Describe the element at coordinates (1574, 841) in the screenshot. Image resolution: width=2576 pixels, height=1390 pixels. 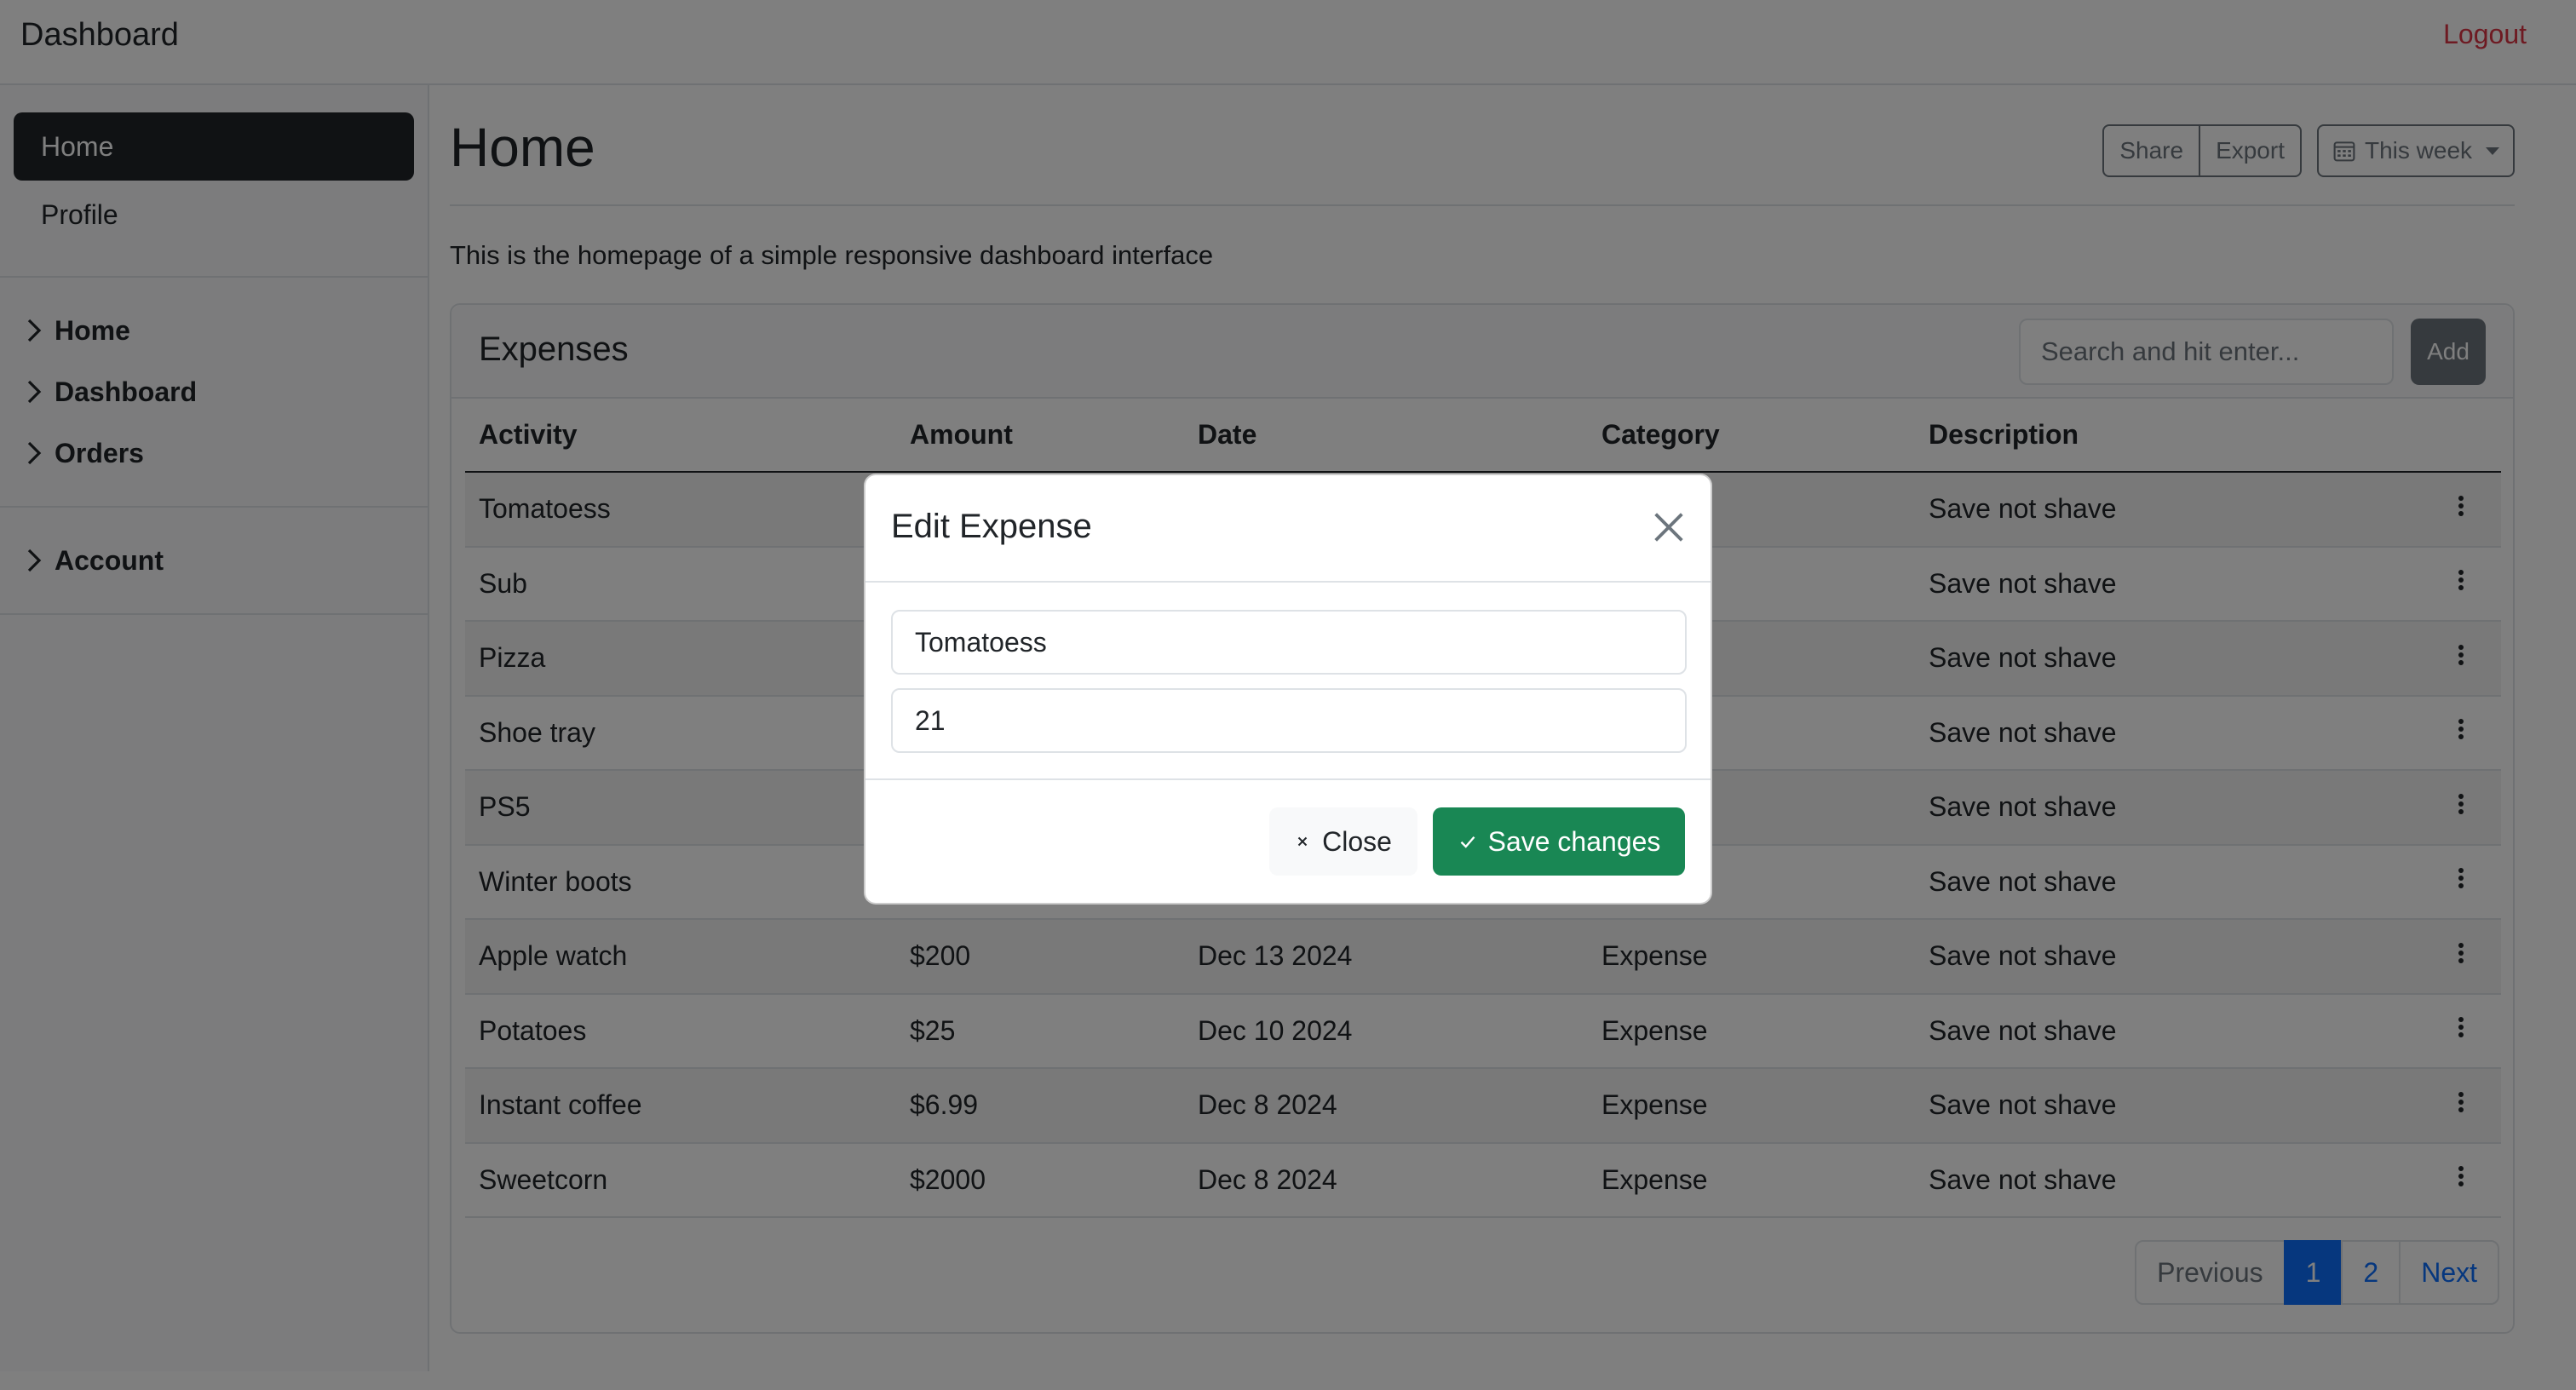
I see `save-button-label: Save changes` at that location.